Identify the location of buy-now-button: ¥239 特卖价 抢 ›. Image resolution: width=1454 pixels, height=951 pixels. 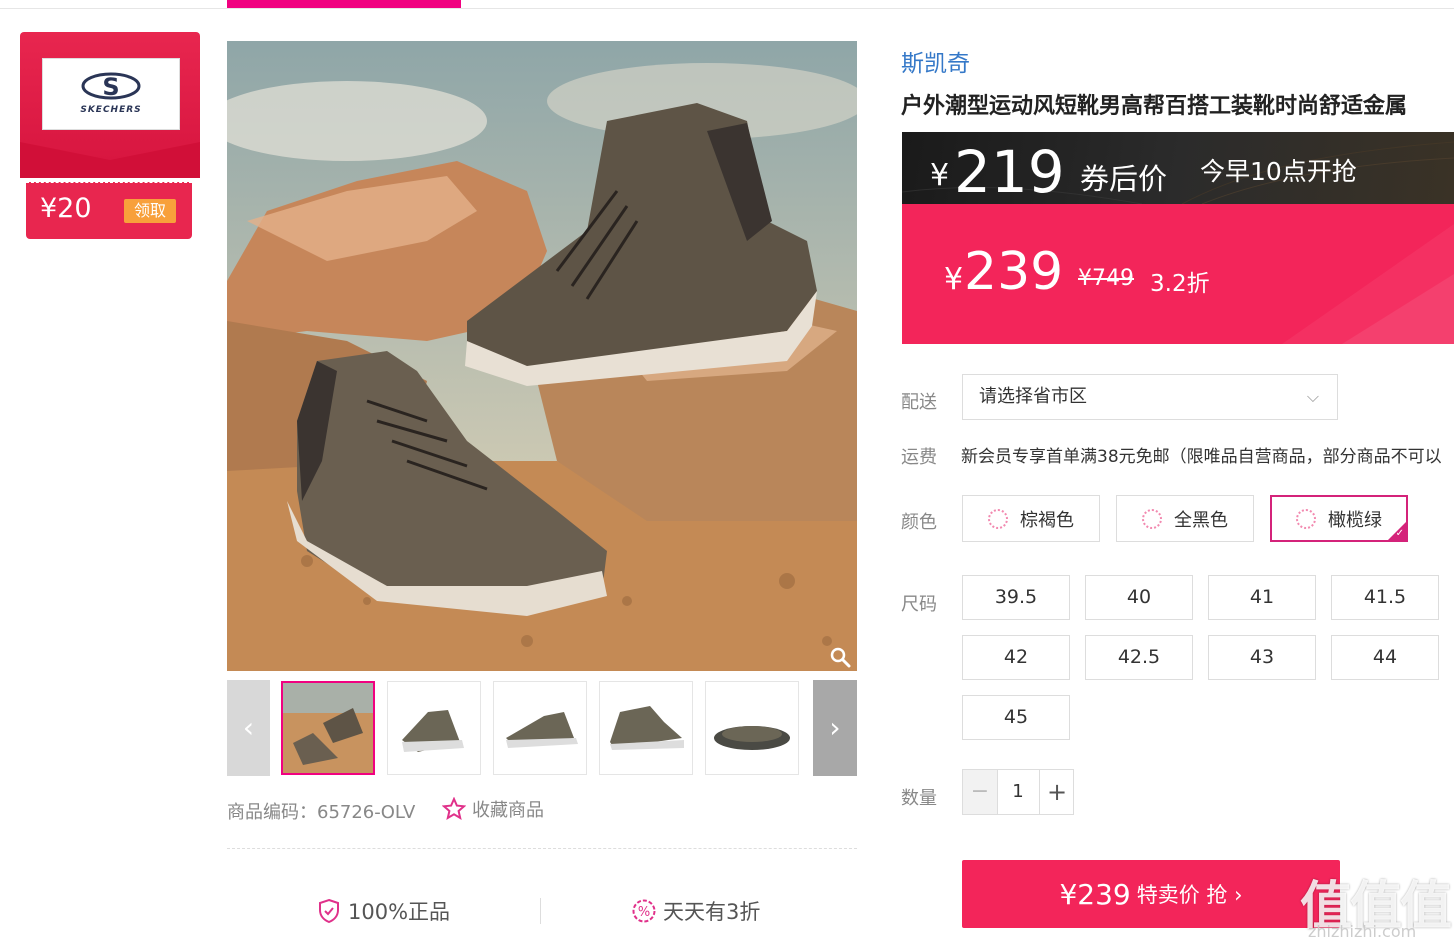
(1151, 894).